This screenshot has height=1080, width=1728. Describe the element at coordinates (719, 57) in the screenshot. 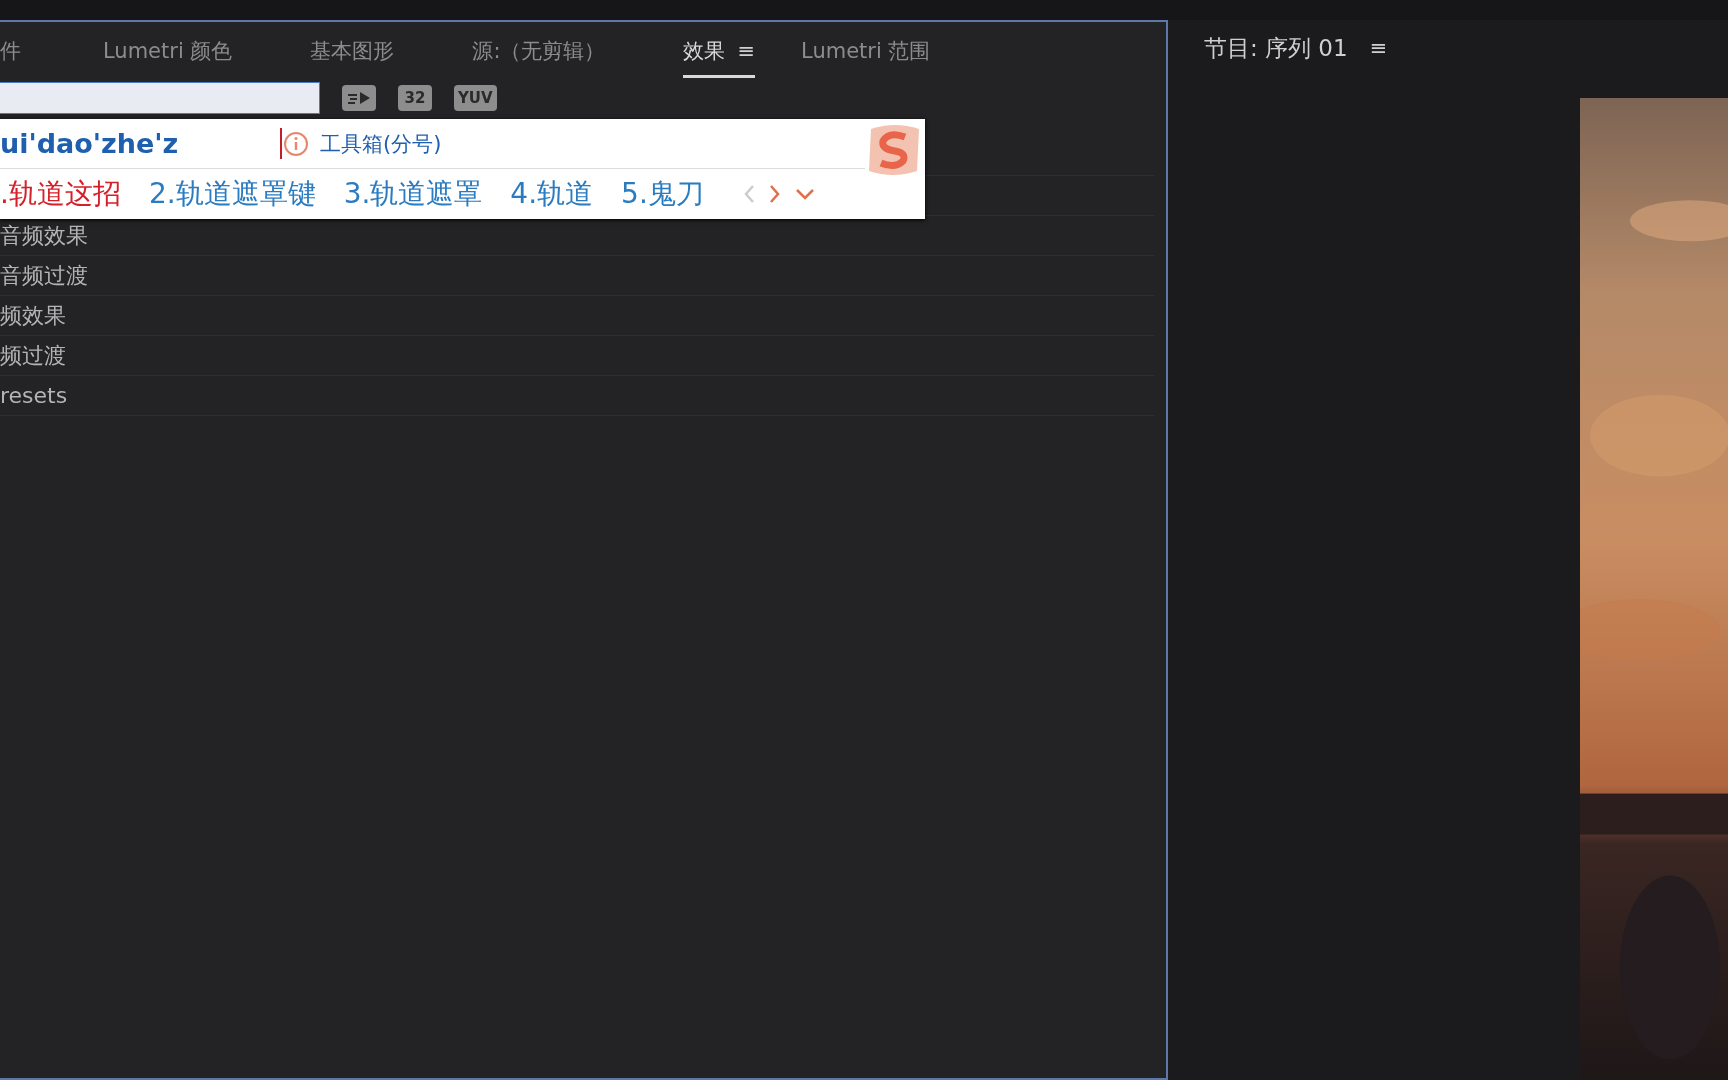

I see `panel-tab: 效果 ≡` at that location.